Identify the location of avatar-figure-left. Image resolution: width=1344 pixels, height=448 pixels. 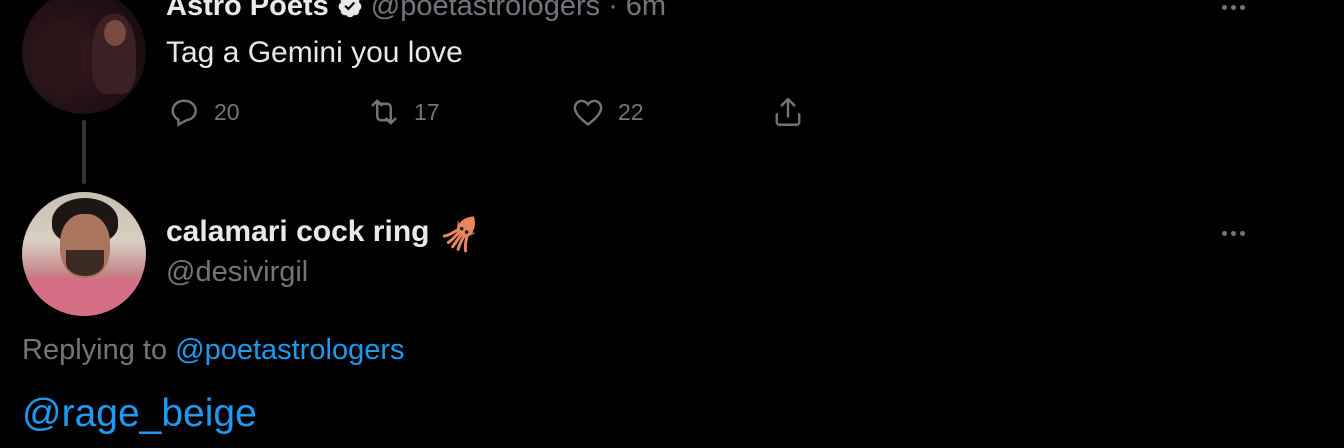
(62, 55).